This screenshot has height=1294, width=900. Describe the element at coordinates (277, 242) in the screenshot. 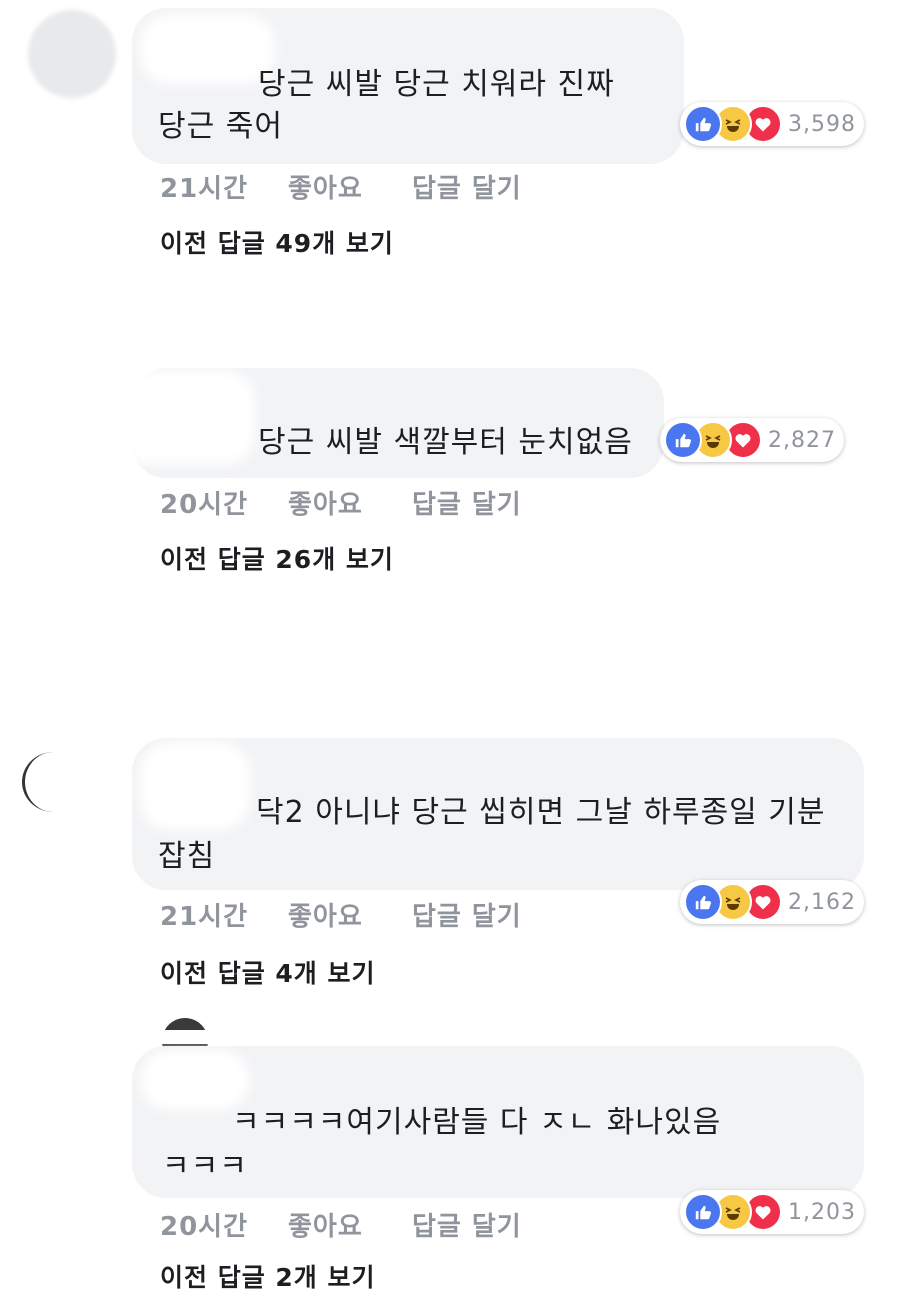

I see `view-previous-replies: 이전 답글 49개 보기` at that location.